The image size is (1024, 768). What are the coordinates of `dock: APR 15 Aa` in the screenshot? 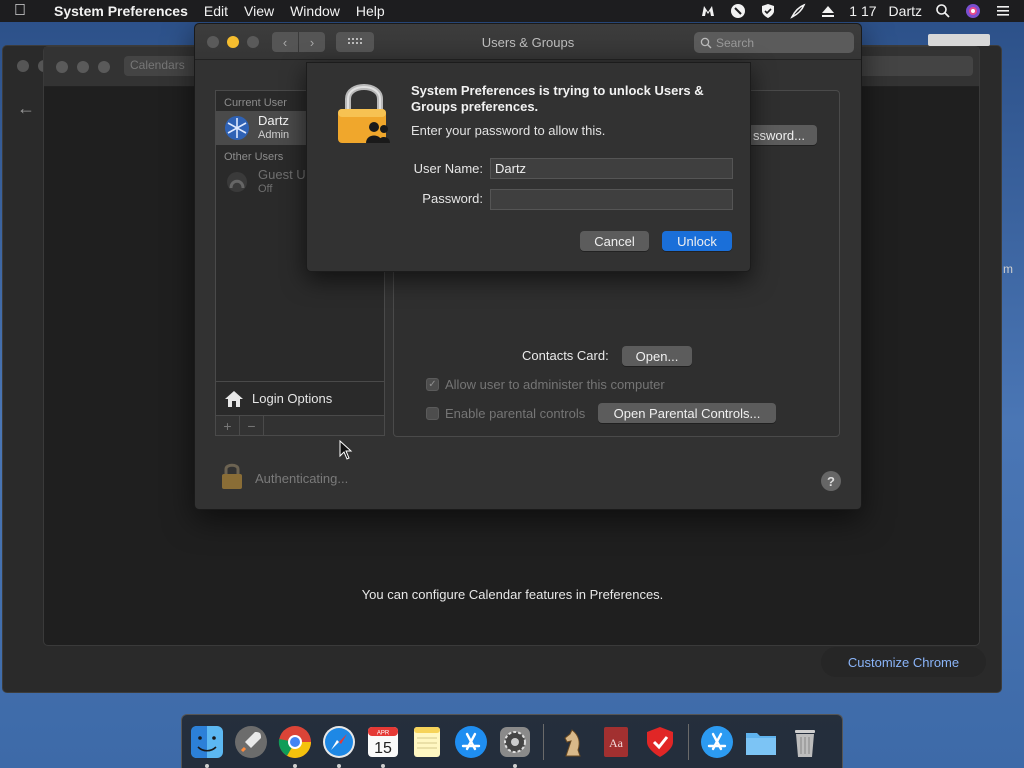 It's located at (512, 741).